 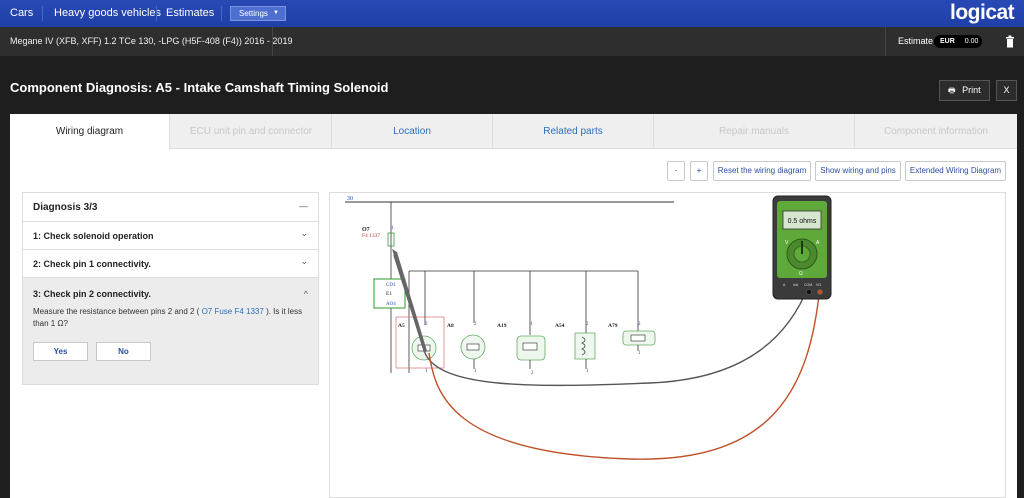 I want to click on component-a5-name: A5, so click(x=401, y=326).